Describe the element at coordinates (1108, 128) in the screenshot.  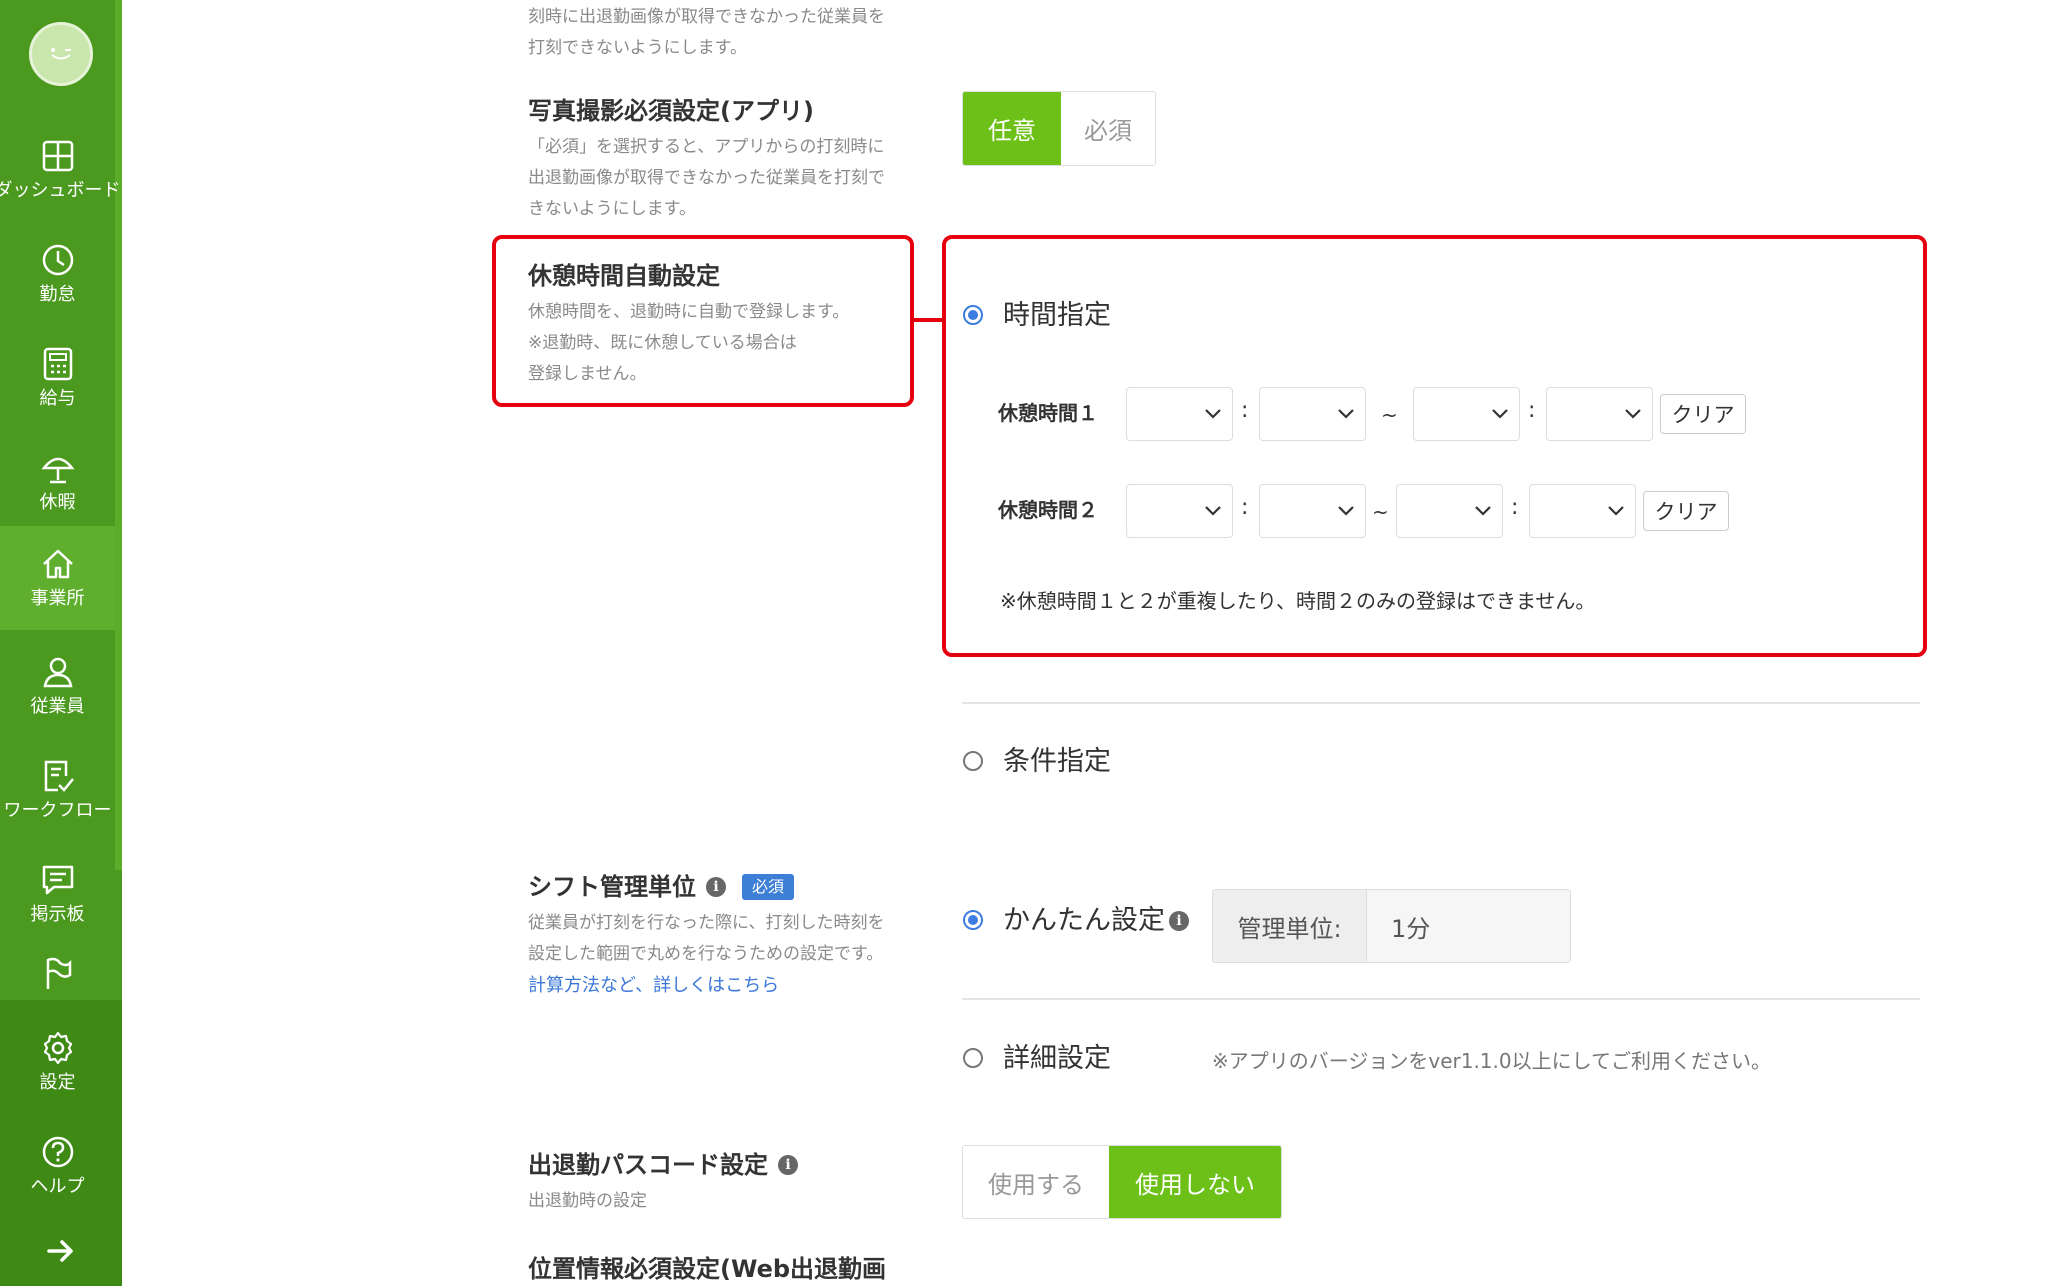
I see `option-required-button: 必須` at that location.